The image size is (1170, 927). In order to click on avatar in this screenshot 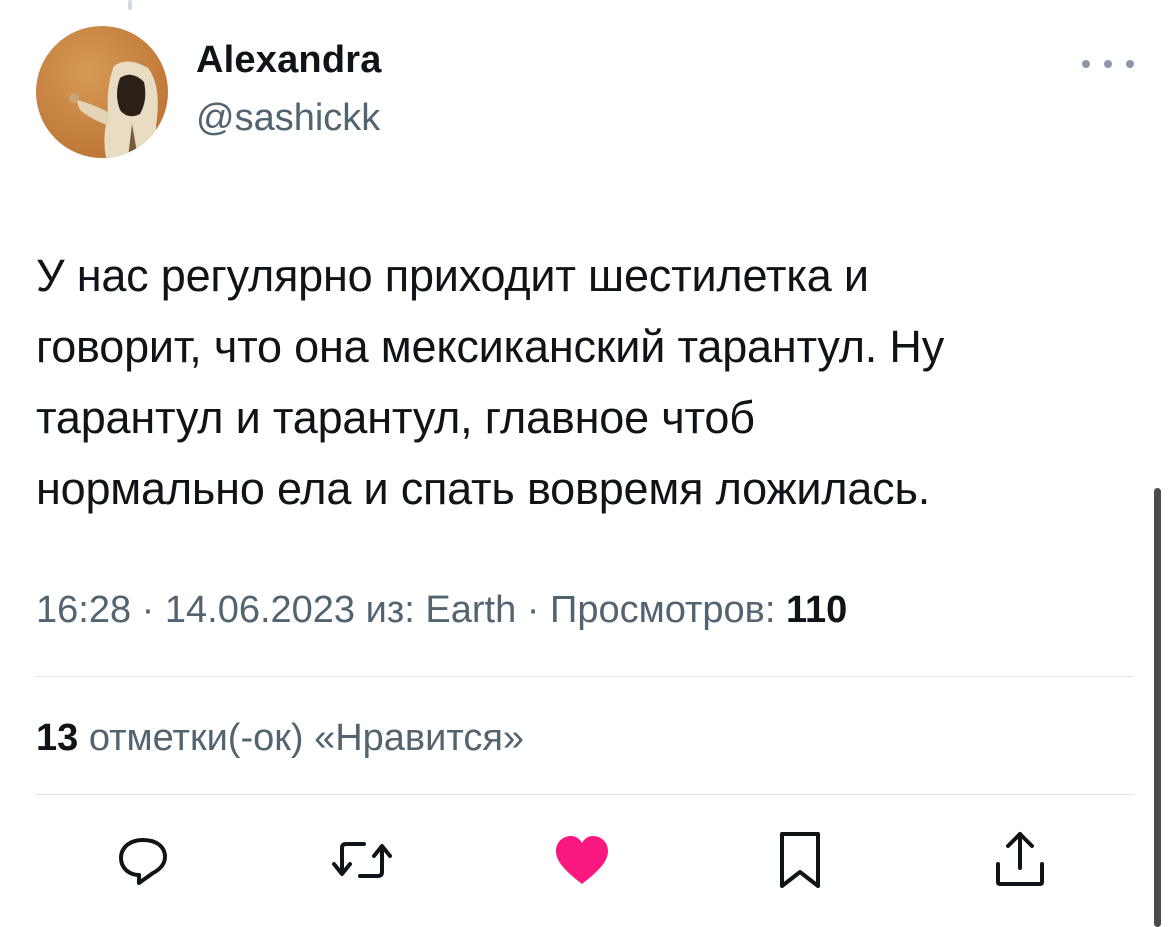, I will do `click(102, 92)`.